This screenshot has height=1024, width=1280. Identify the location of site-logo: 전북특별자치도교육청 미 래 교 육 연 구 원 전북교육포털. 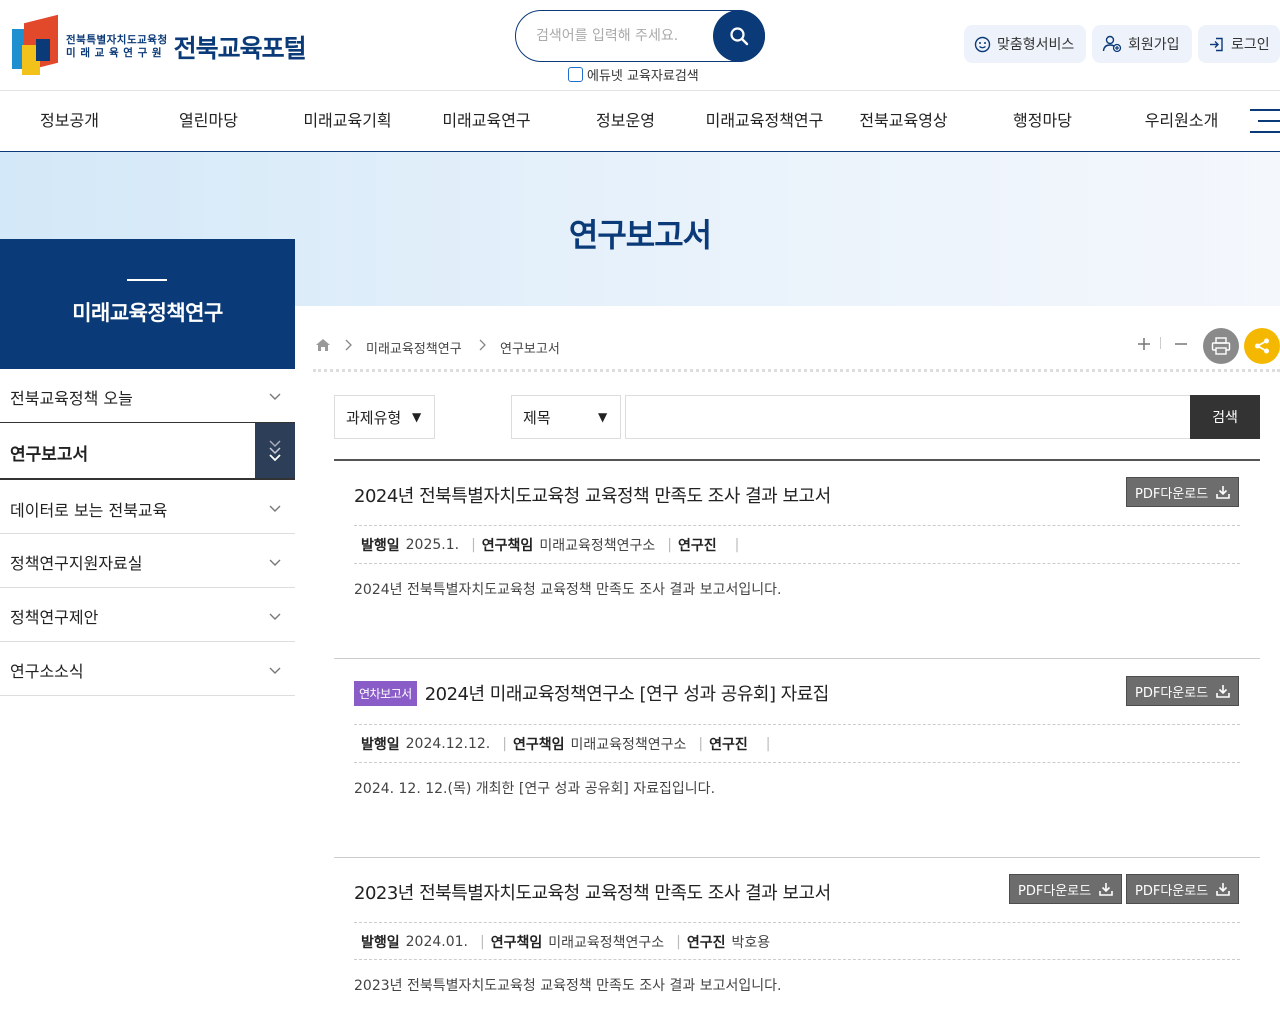
(167, 45).